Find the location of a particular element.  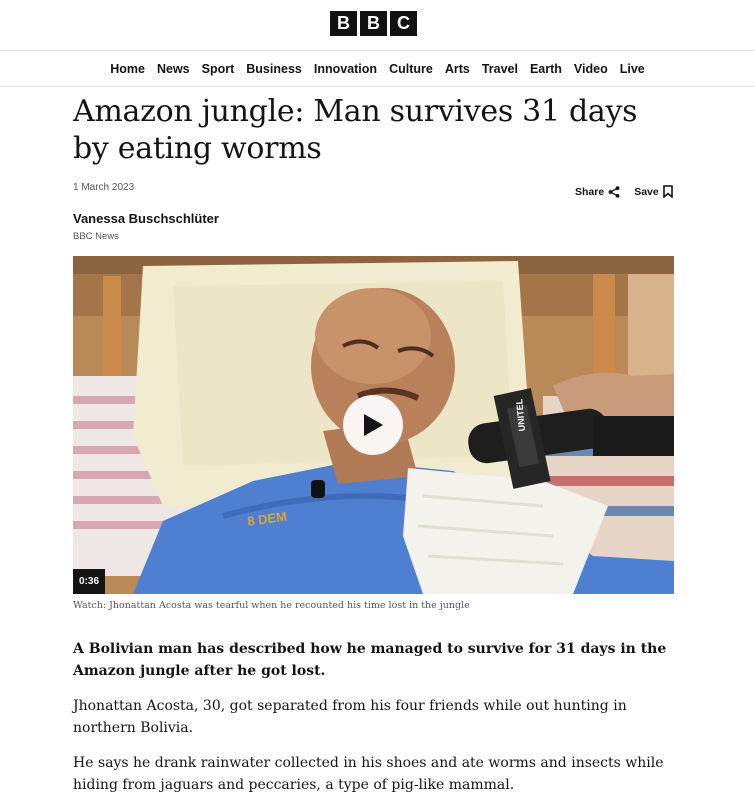

bbc-logo: B B C is located at coordinates (373, 23).